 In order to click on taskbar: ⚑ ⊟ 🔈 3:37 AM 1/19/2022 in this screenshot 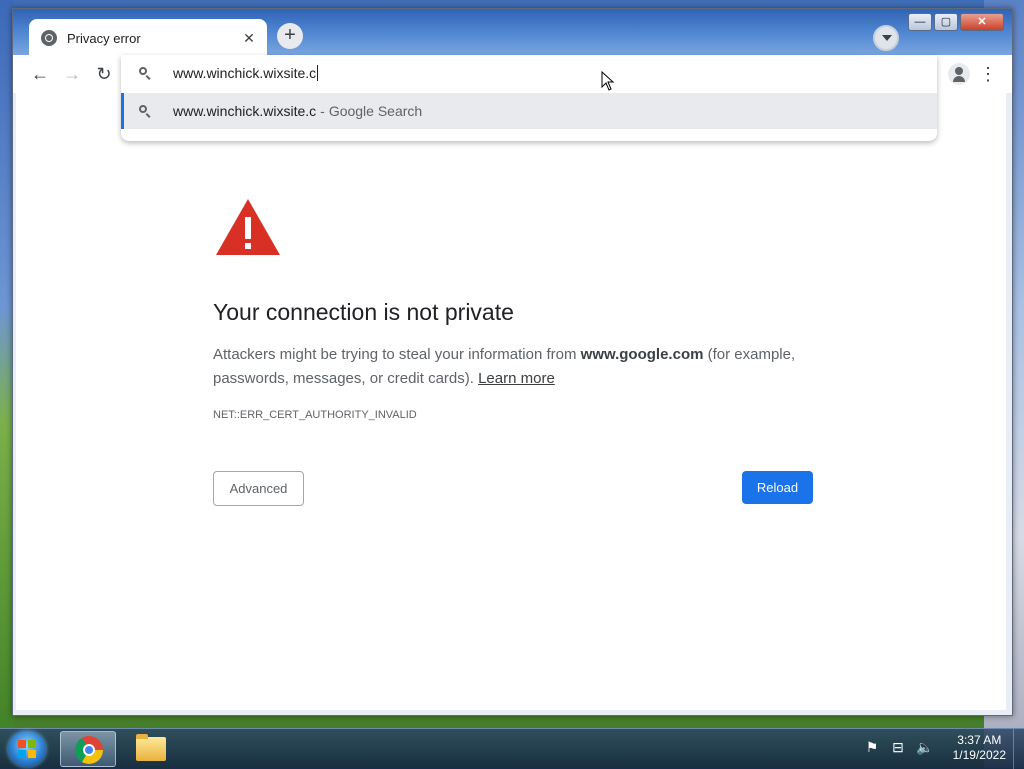, I will do `click(512, 748)`.